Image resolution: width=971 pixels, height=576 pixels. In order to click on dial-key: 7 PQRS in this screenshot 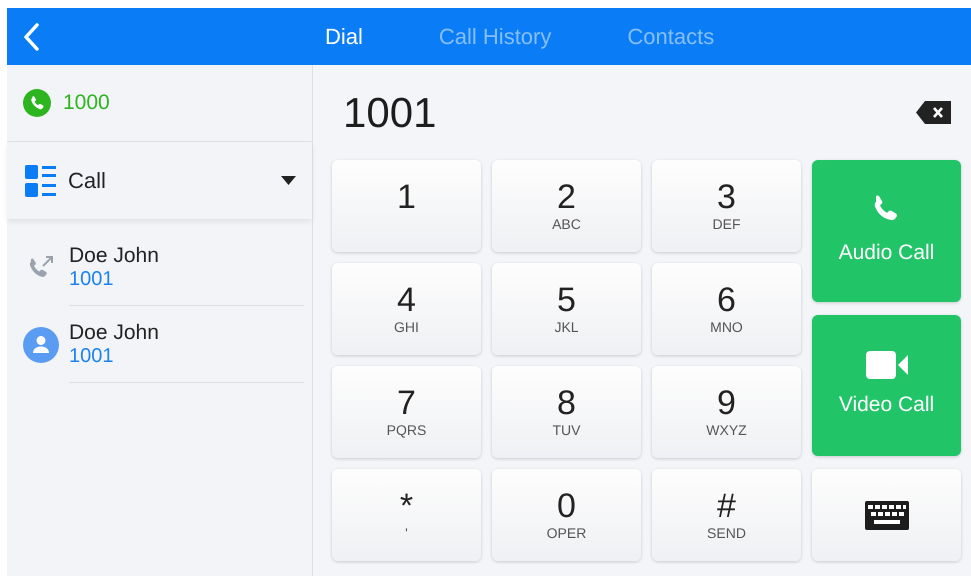, I will do `click(406, 412)`.